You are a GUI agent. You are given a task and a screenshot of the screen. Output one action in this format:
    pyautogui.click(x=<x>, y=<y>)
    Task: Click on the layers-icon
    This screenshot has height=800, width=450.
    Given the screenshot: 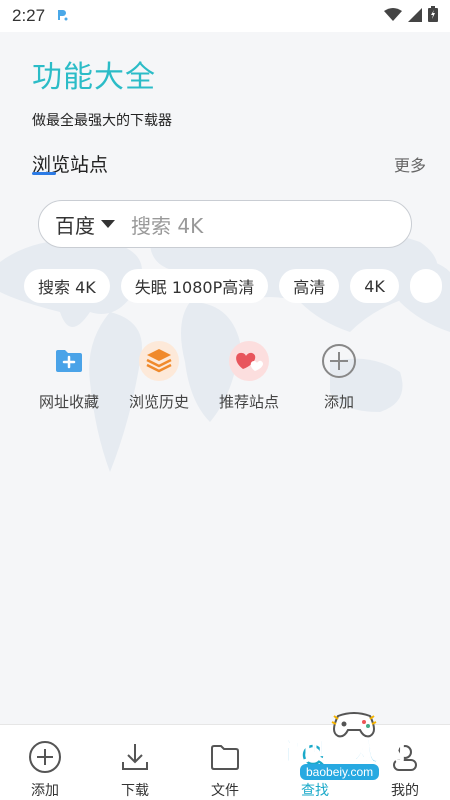 What is the action you would take?
    pyautogui.click(x=159, y=361)
    